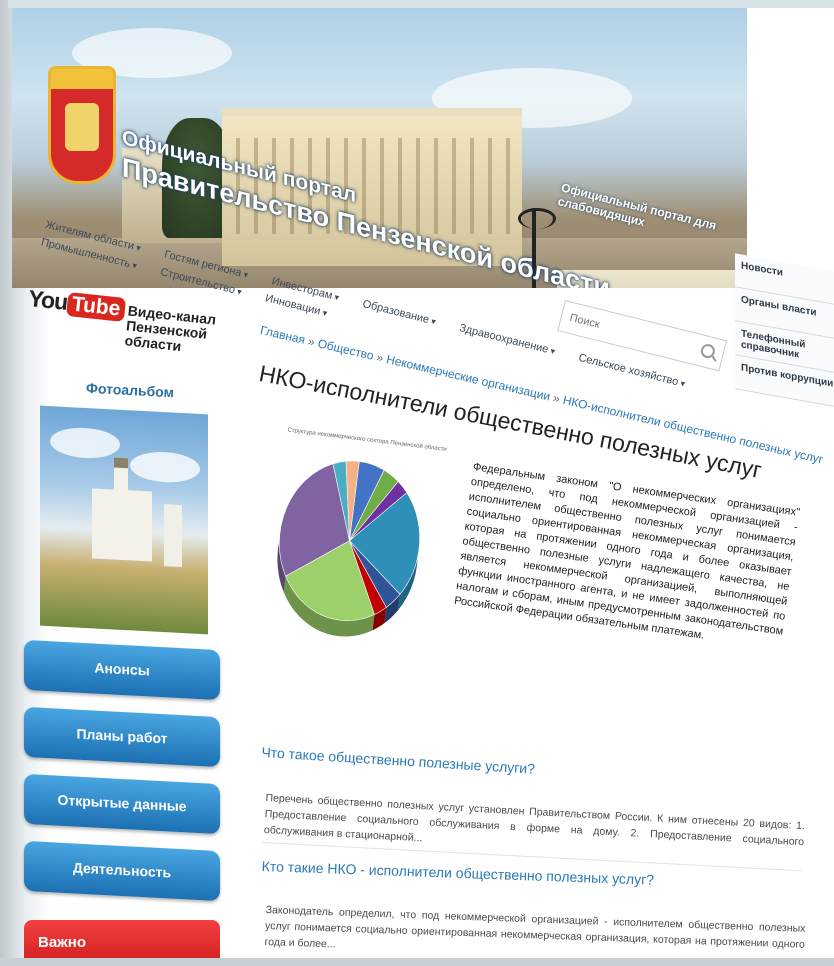 This screenshot has width=834, height=966. I want to click on nav-item-education: Образование, so click(399, 313).